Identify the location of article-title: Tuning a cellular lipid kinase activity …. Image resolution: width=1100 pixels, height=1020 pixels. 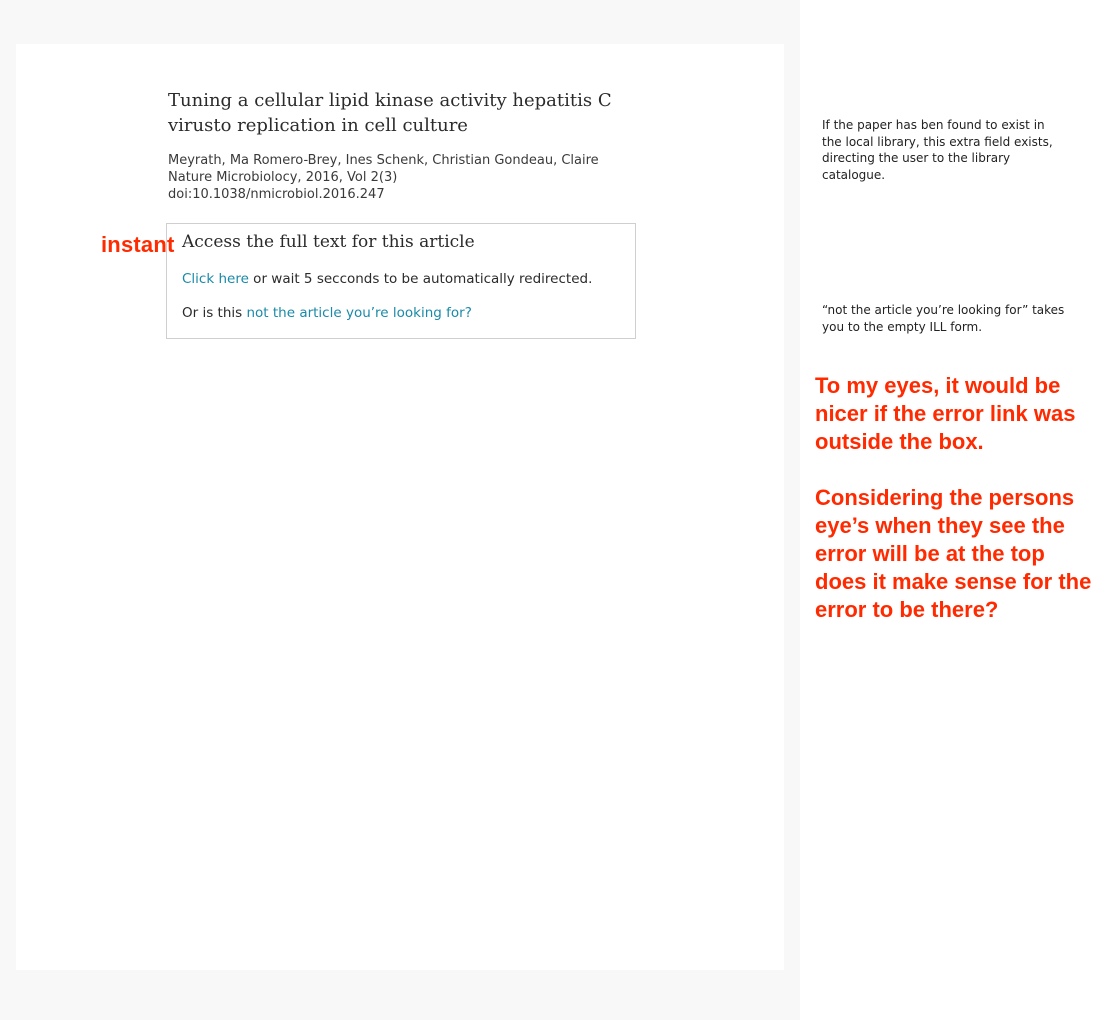
(390, 113).